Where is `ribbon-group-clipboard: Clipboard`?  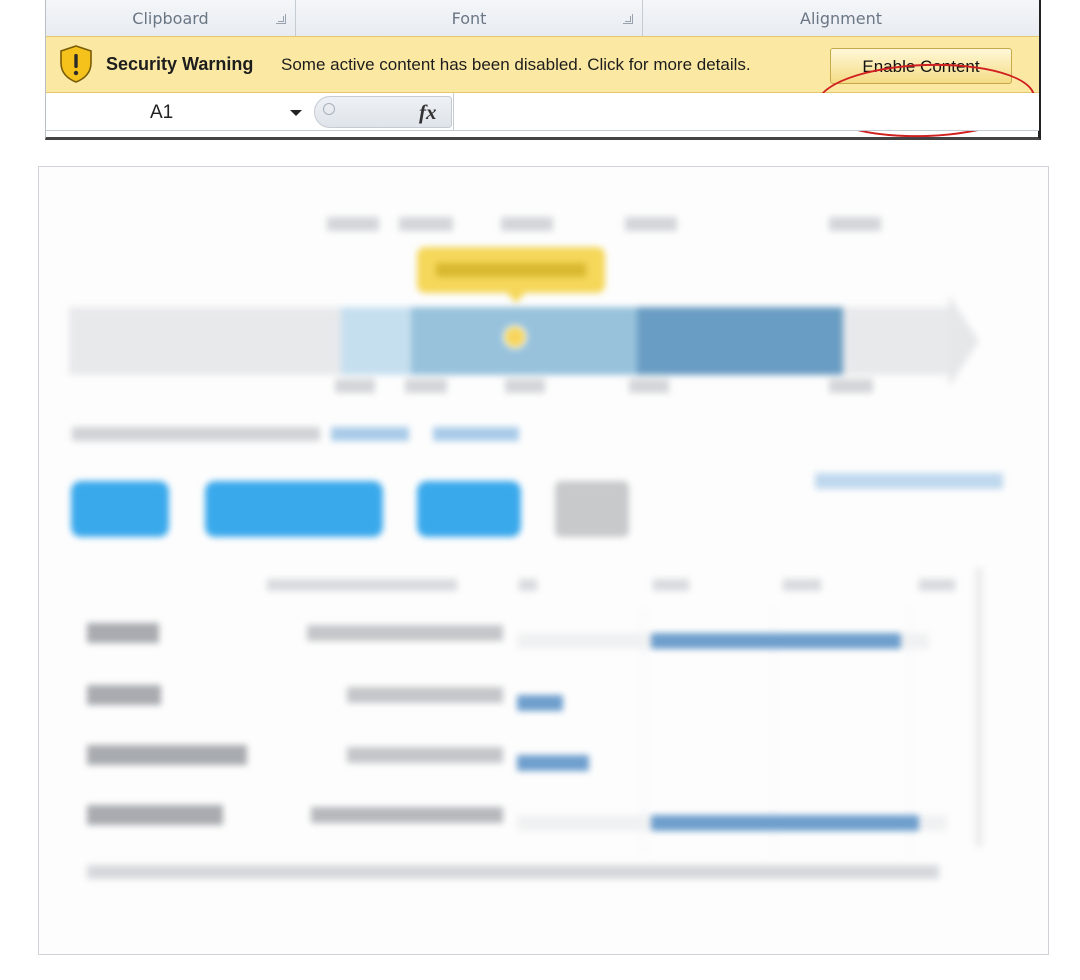
ribbon-group-clipboard: Clipboard is located at coordinates (171, 18).